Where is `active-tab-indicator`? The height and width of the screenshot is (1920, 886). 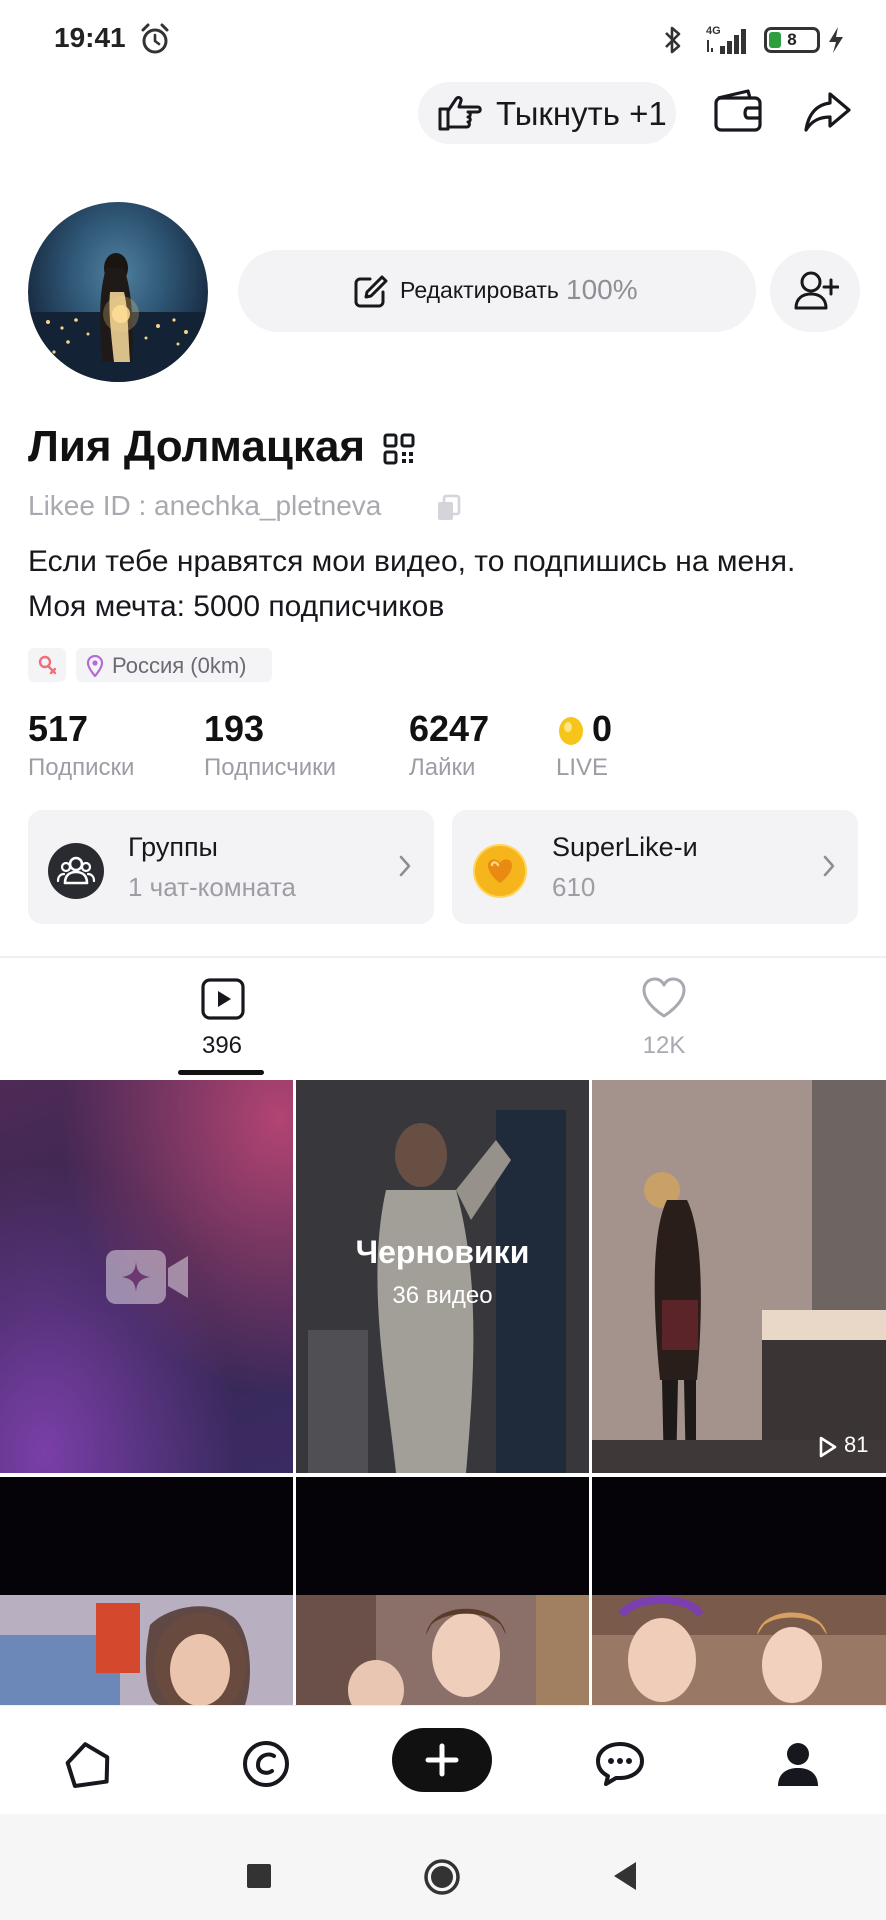
active-tab-indicator is located at coordinates (221, 1072).